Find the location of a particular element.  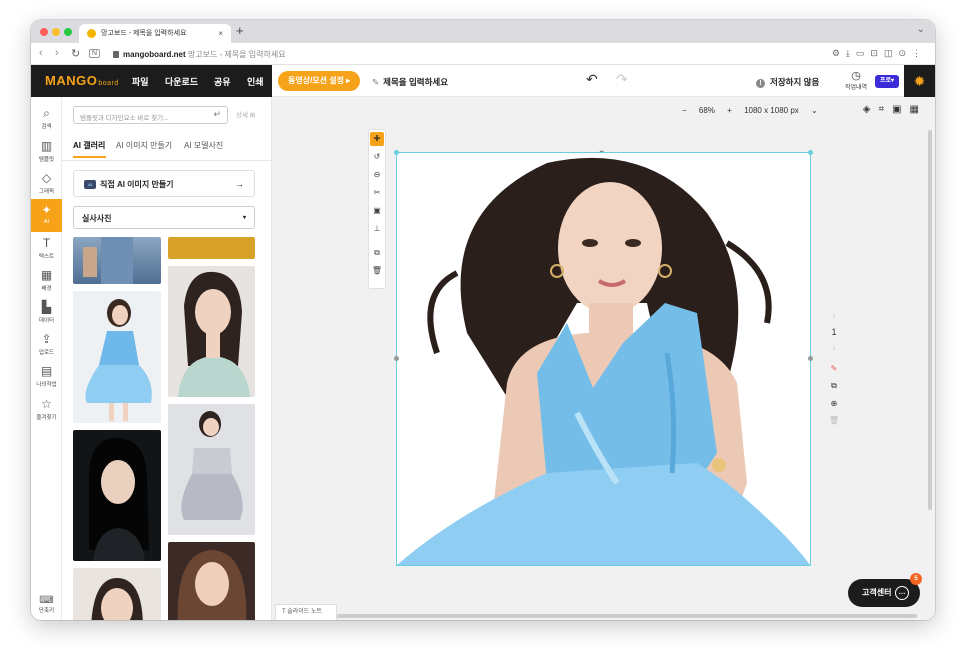

new-tab-button: + is located at coordinates (240, 30).